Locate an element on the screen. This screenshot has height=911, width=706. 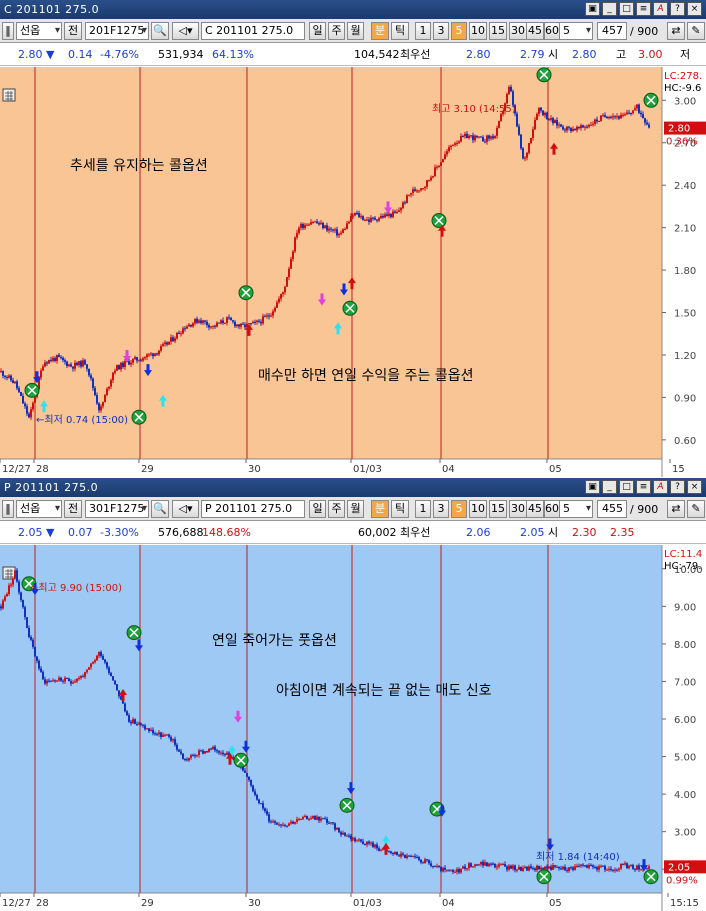
name-field: C 201101 275.0 is located at coordinates (253, 31).